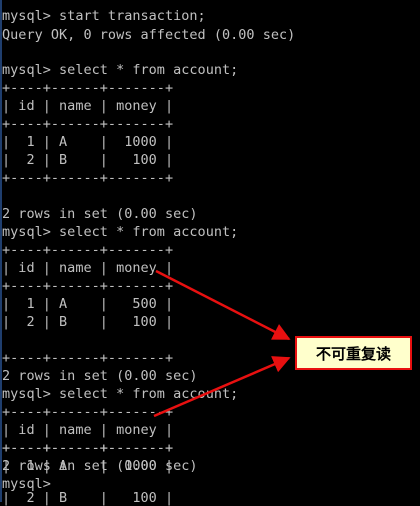 Image resolution: width=420 pixels, height=506 pixels. Describe the element at coordinates (26, 484) in the screenshot. I see `terminal-line: mysql>` at that location.